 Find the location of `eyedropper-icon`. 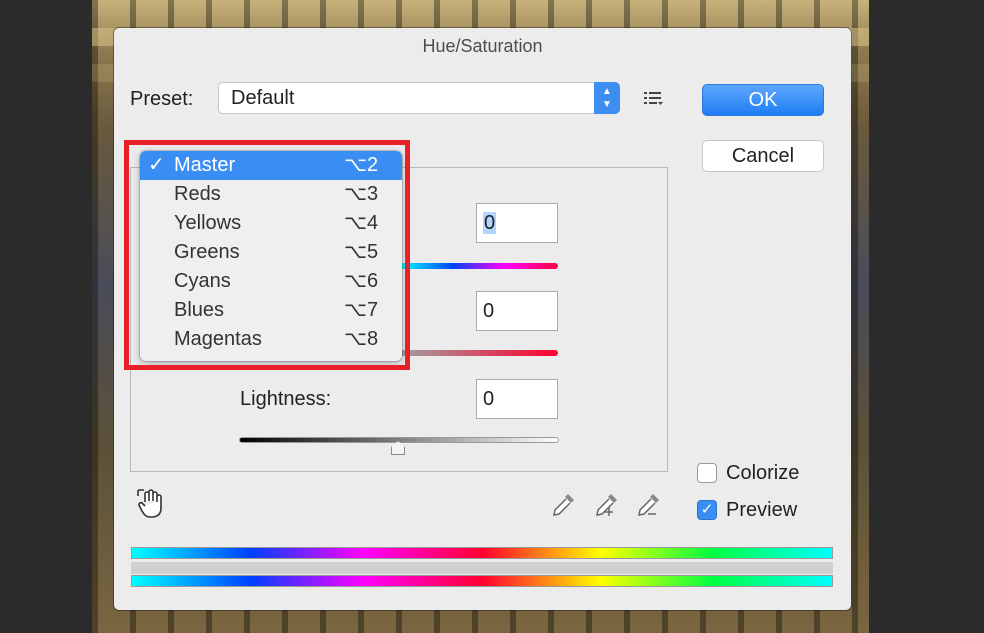

eyedropper-icon is located at coordinates (564, 505).